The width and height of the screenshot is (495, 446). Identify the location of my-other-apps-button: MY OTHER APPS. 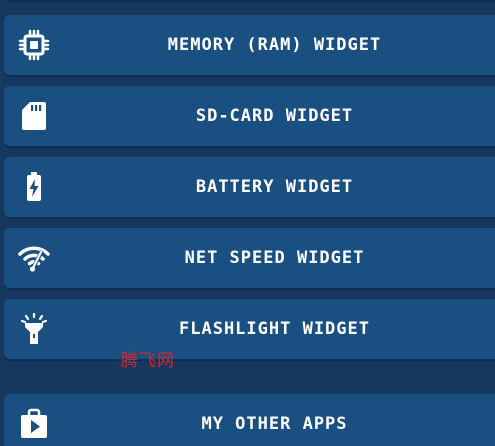
(249, 420).